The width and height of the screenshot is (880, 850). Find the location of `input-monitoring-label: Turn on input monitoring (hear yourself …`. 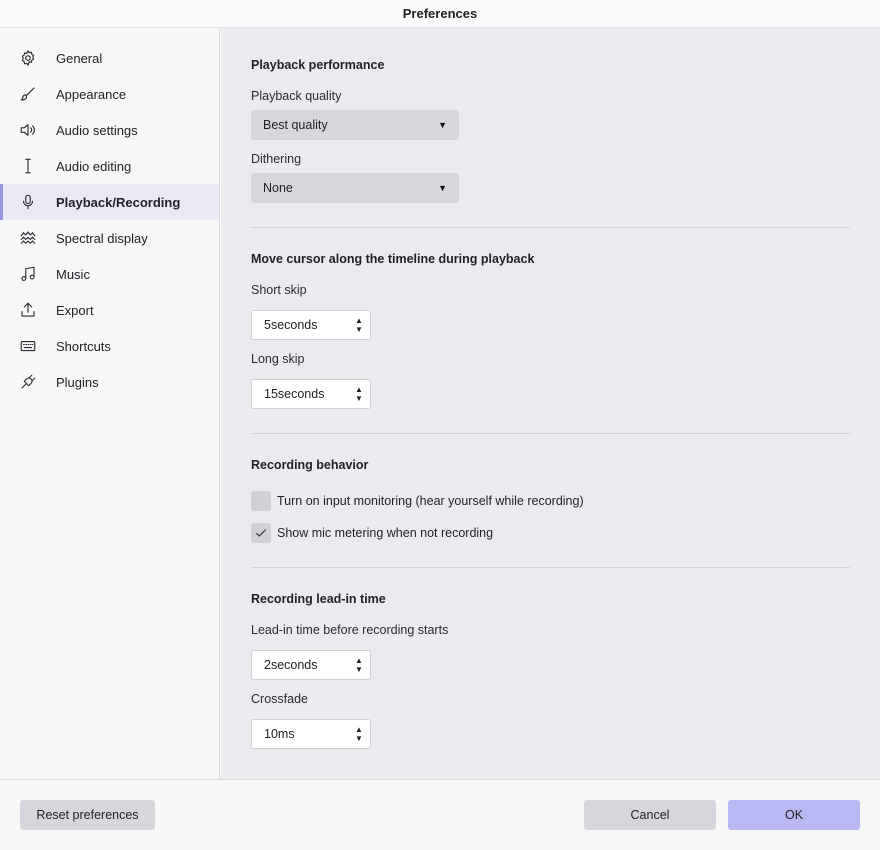

input-monitoring-label: Turn on input monitoring (hear yourself … is located at coordinates (430, 501).